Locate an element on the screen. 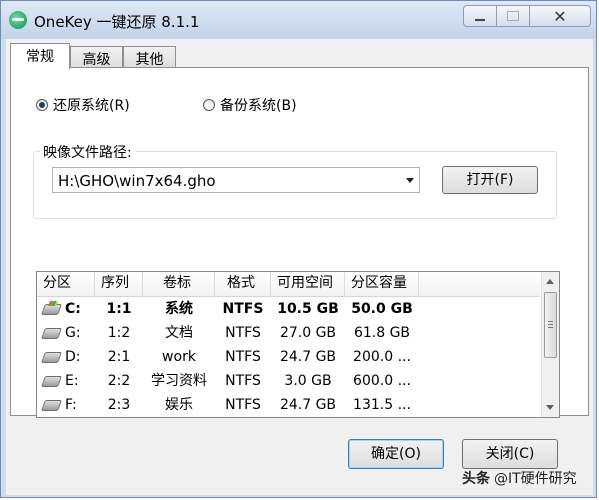 This screenshot has height=500, width=599. backup-system-radio: 备份系统(B) is located at coordinates (250, 105).